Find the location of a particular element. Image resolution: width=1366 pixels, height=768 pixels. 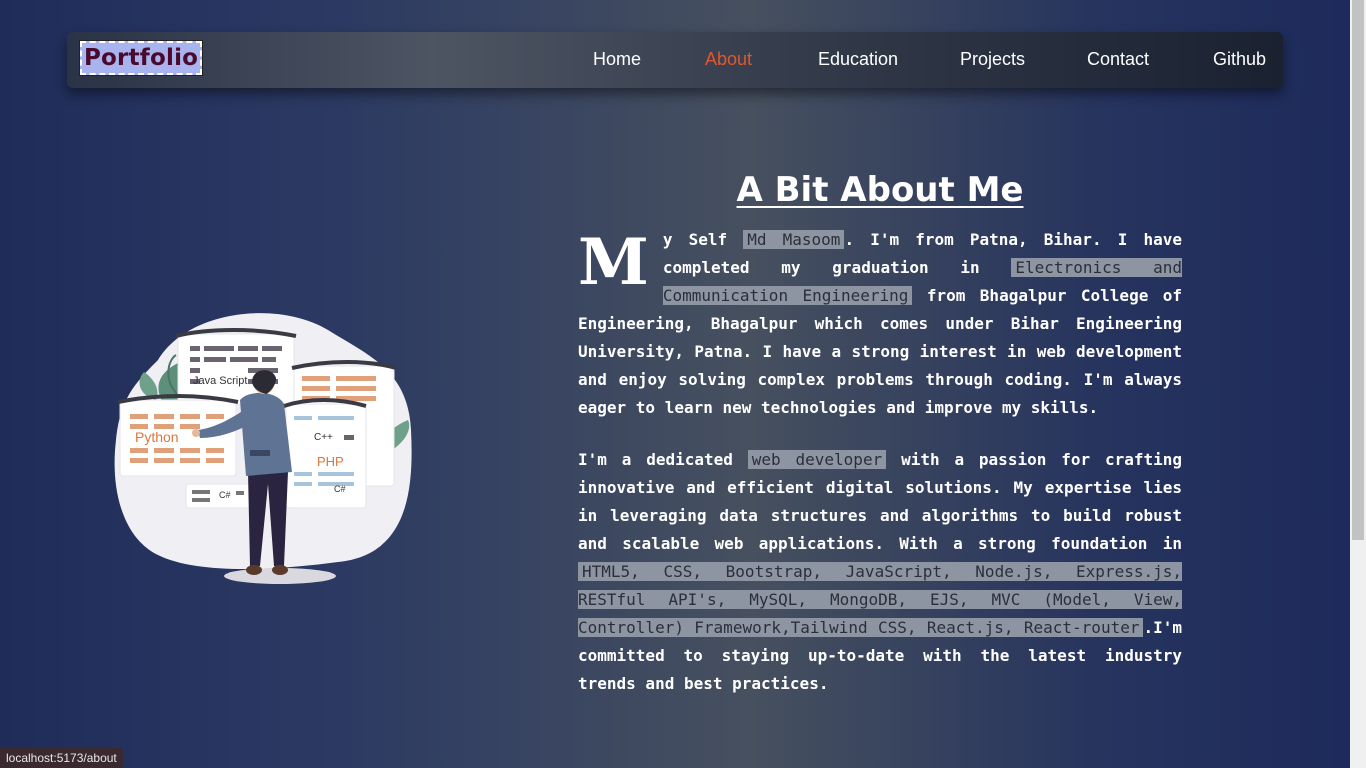

illustration-label-cpp: C++ is located at coordinates (323, 437).